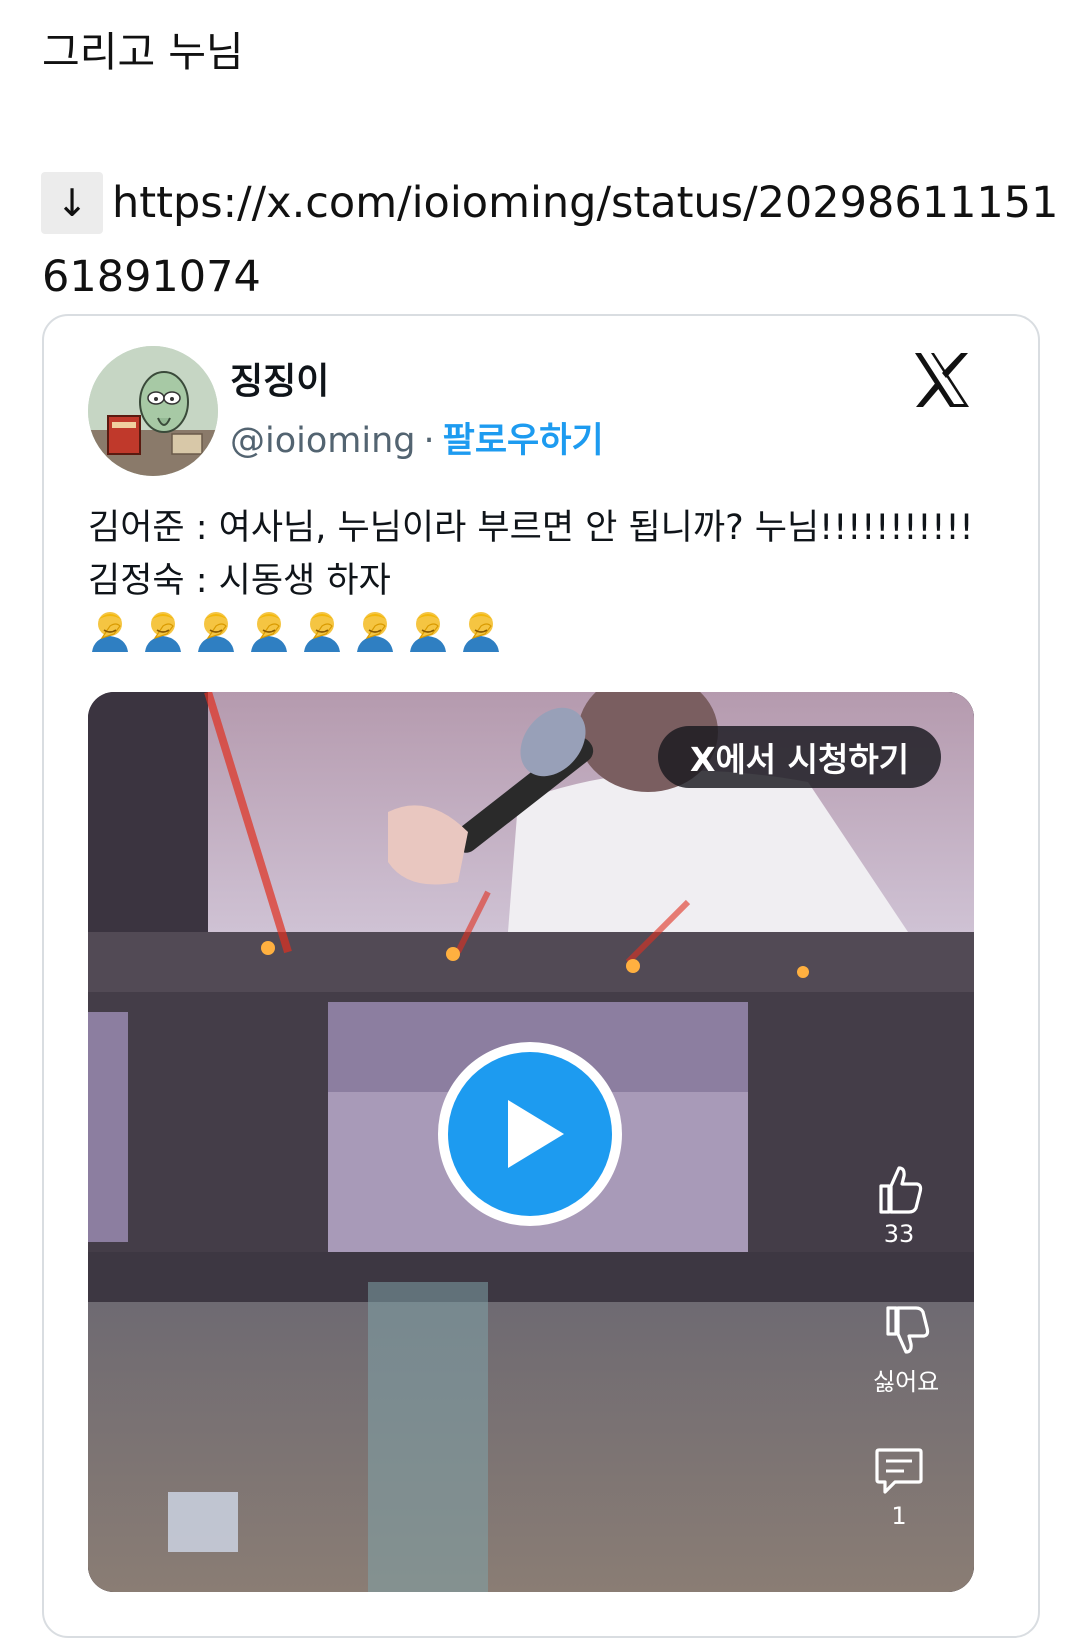 The width and height of the screenshot is (1080, 1638). What do you see at coordinates (72, 203) in the screenshot?
I see `down-arrow-icon: ↓` at bounding box center [72, 203].